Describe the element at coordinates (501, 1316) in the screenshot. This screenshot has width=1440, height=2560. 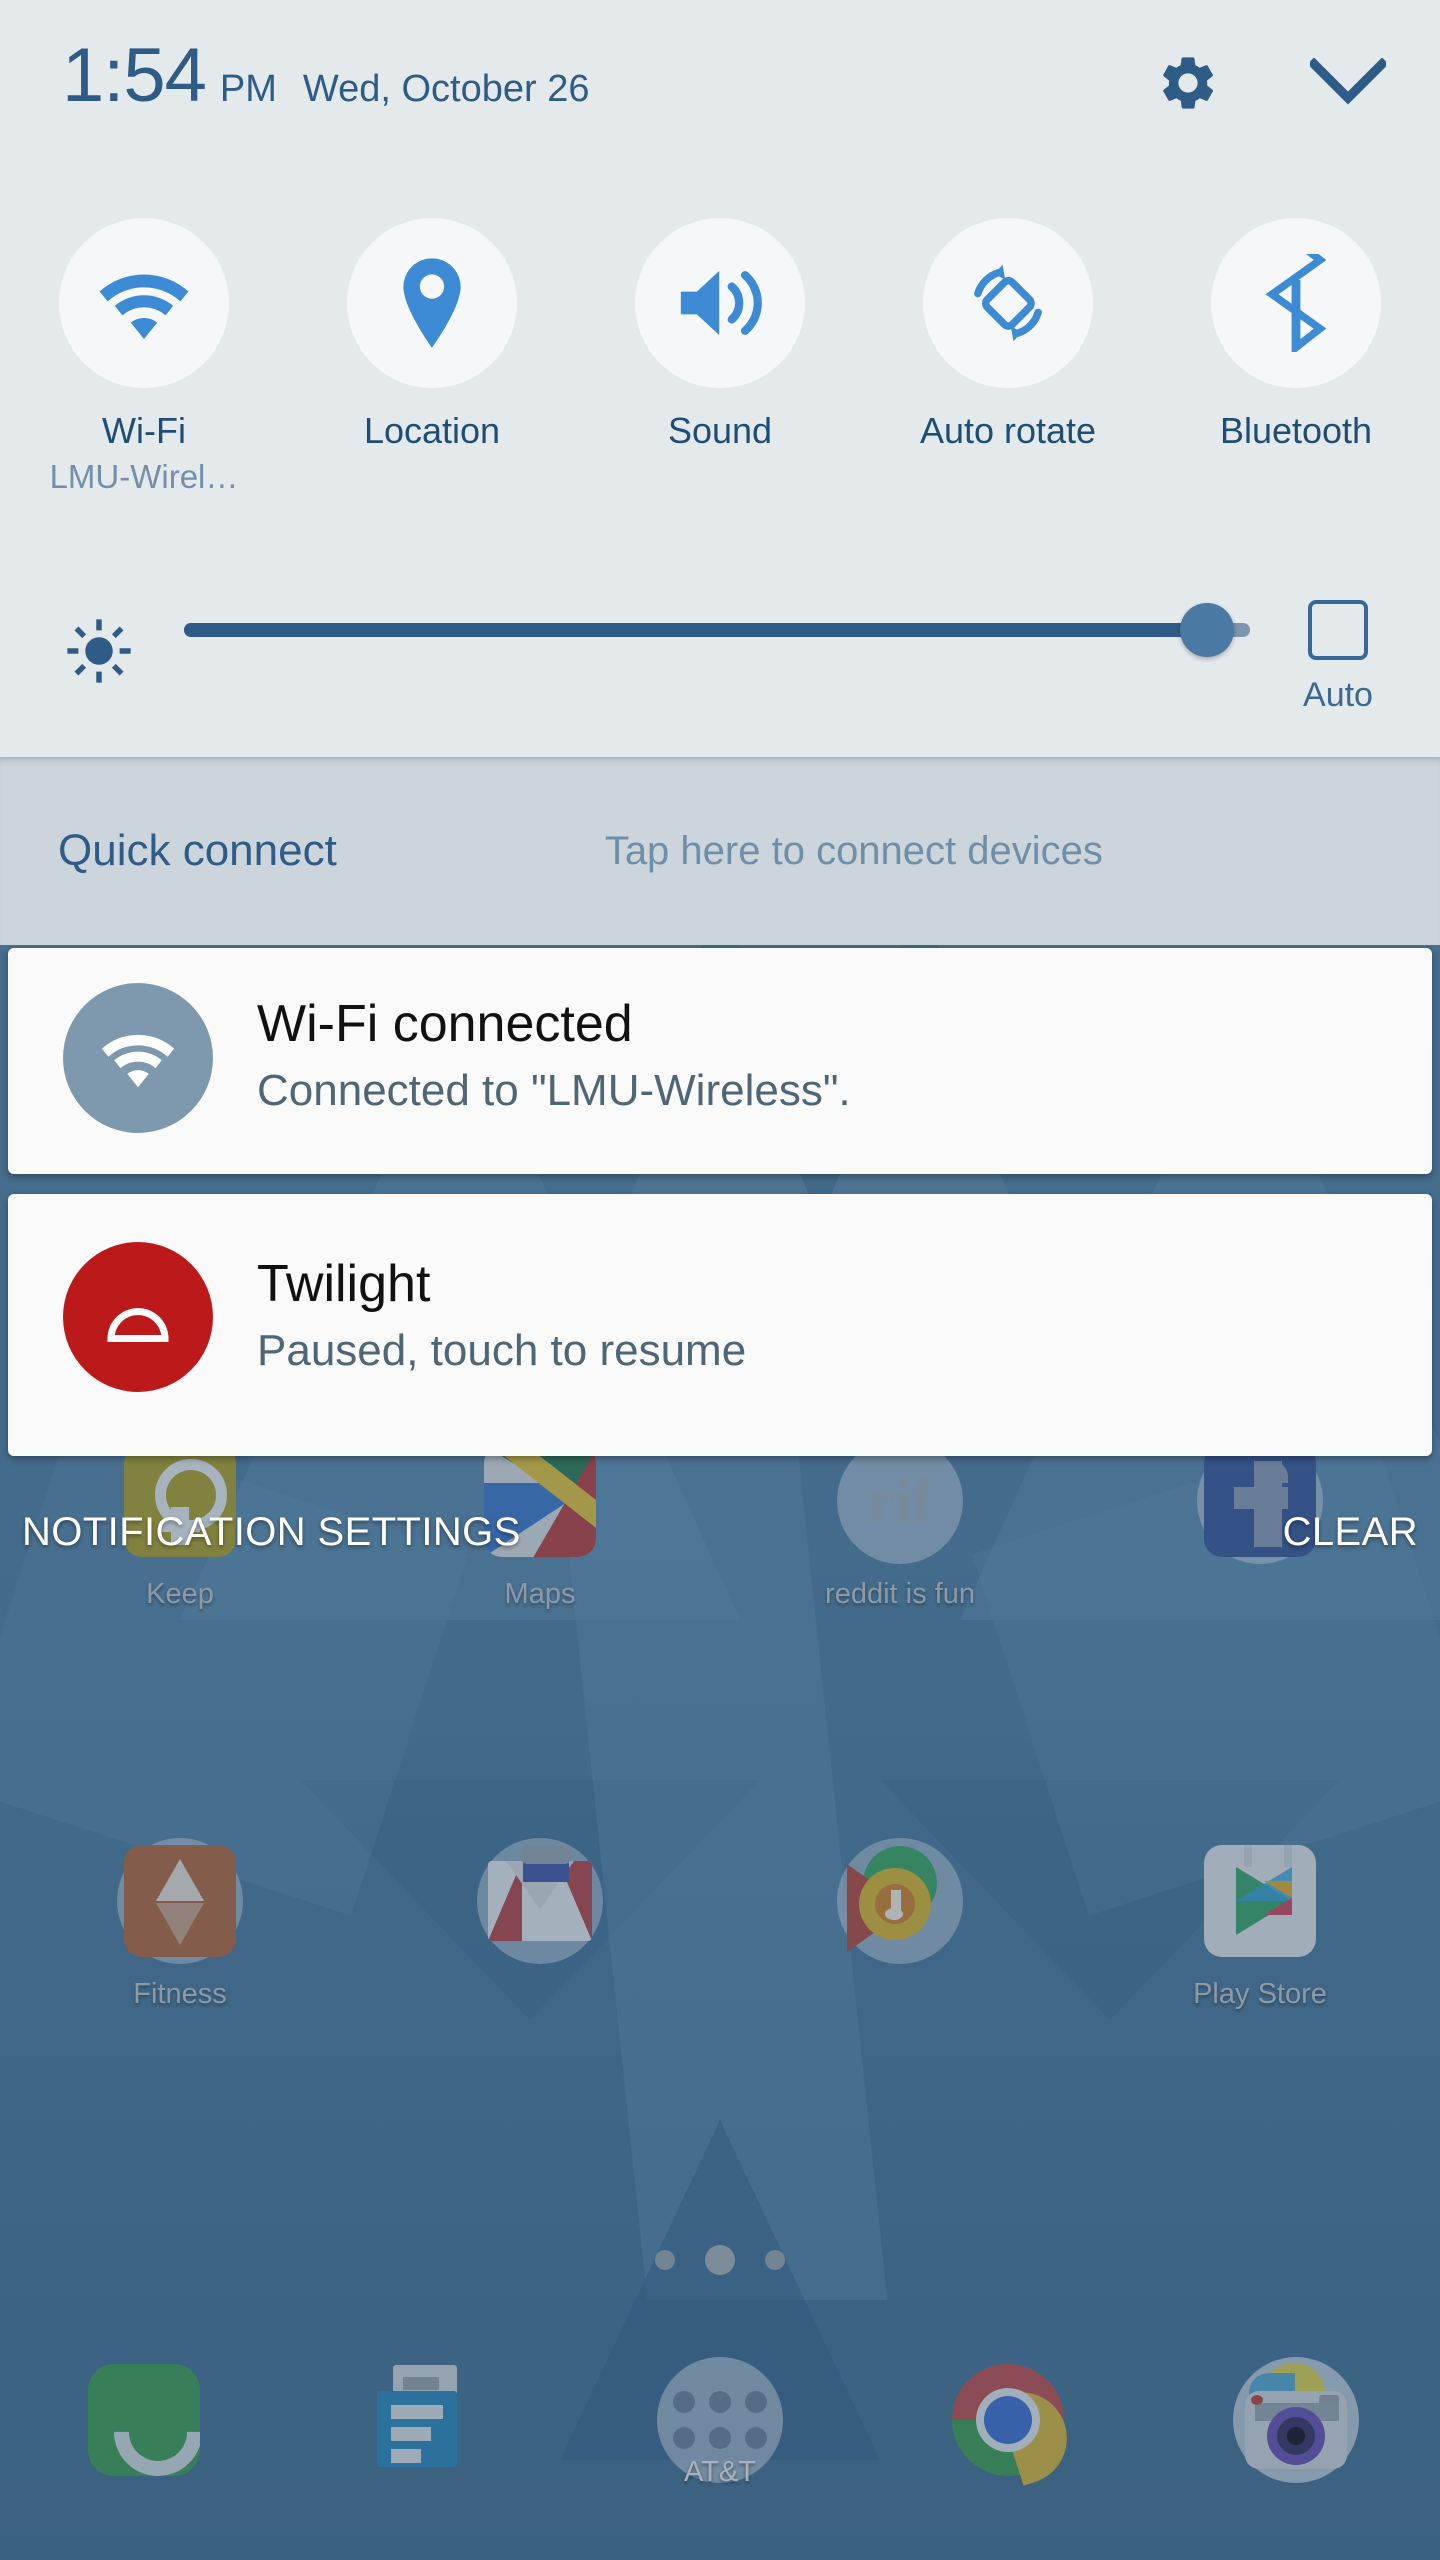
I see `notification-text: Twilight Paused, touch to resume` at that location.